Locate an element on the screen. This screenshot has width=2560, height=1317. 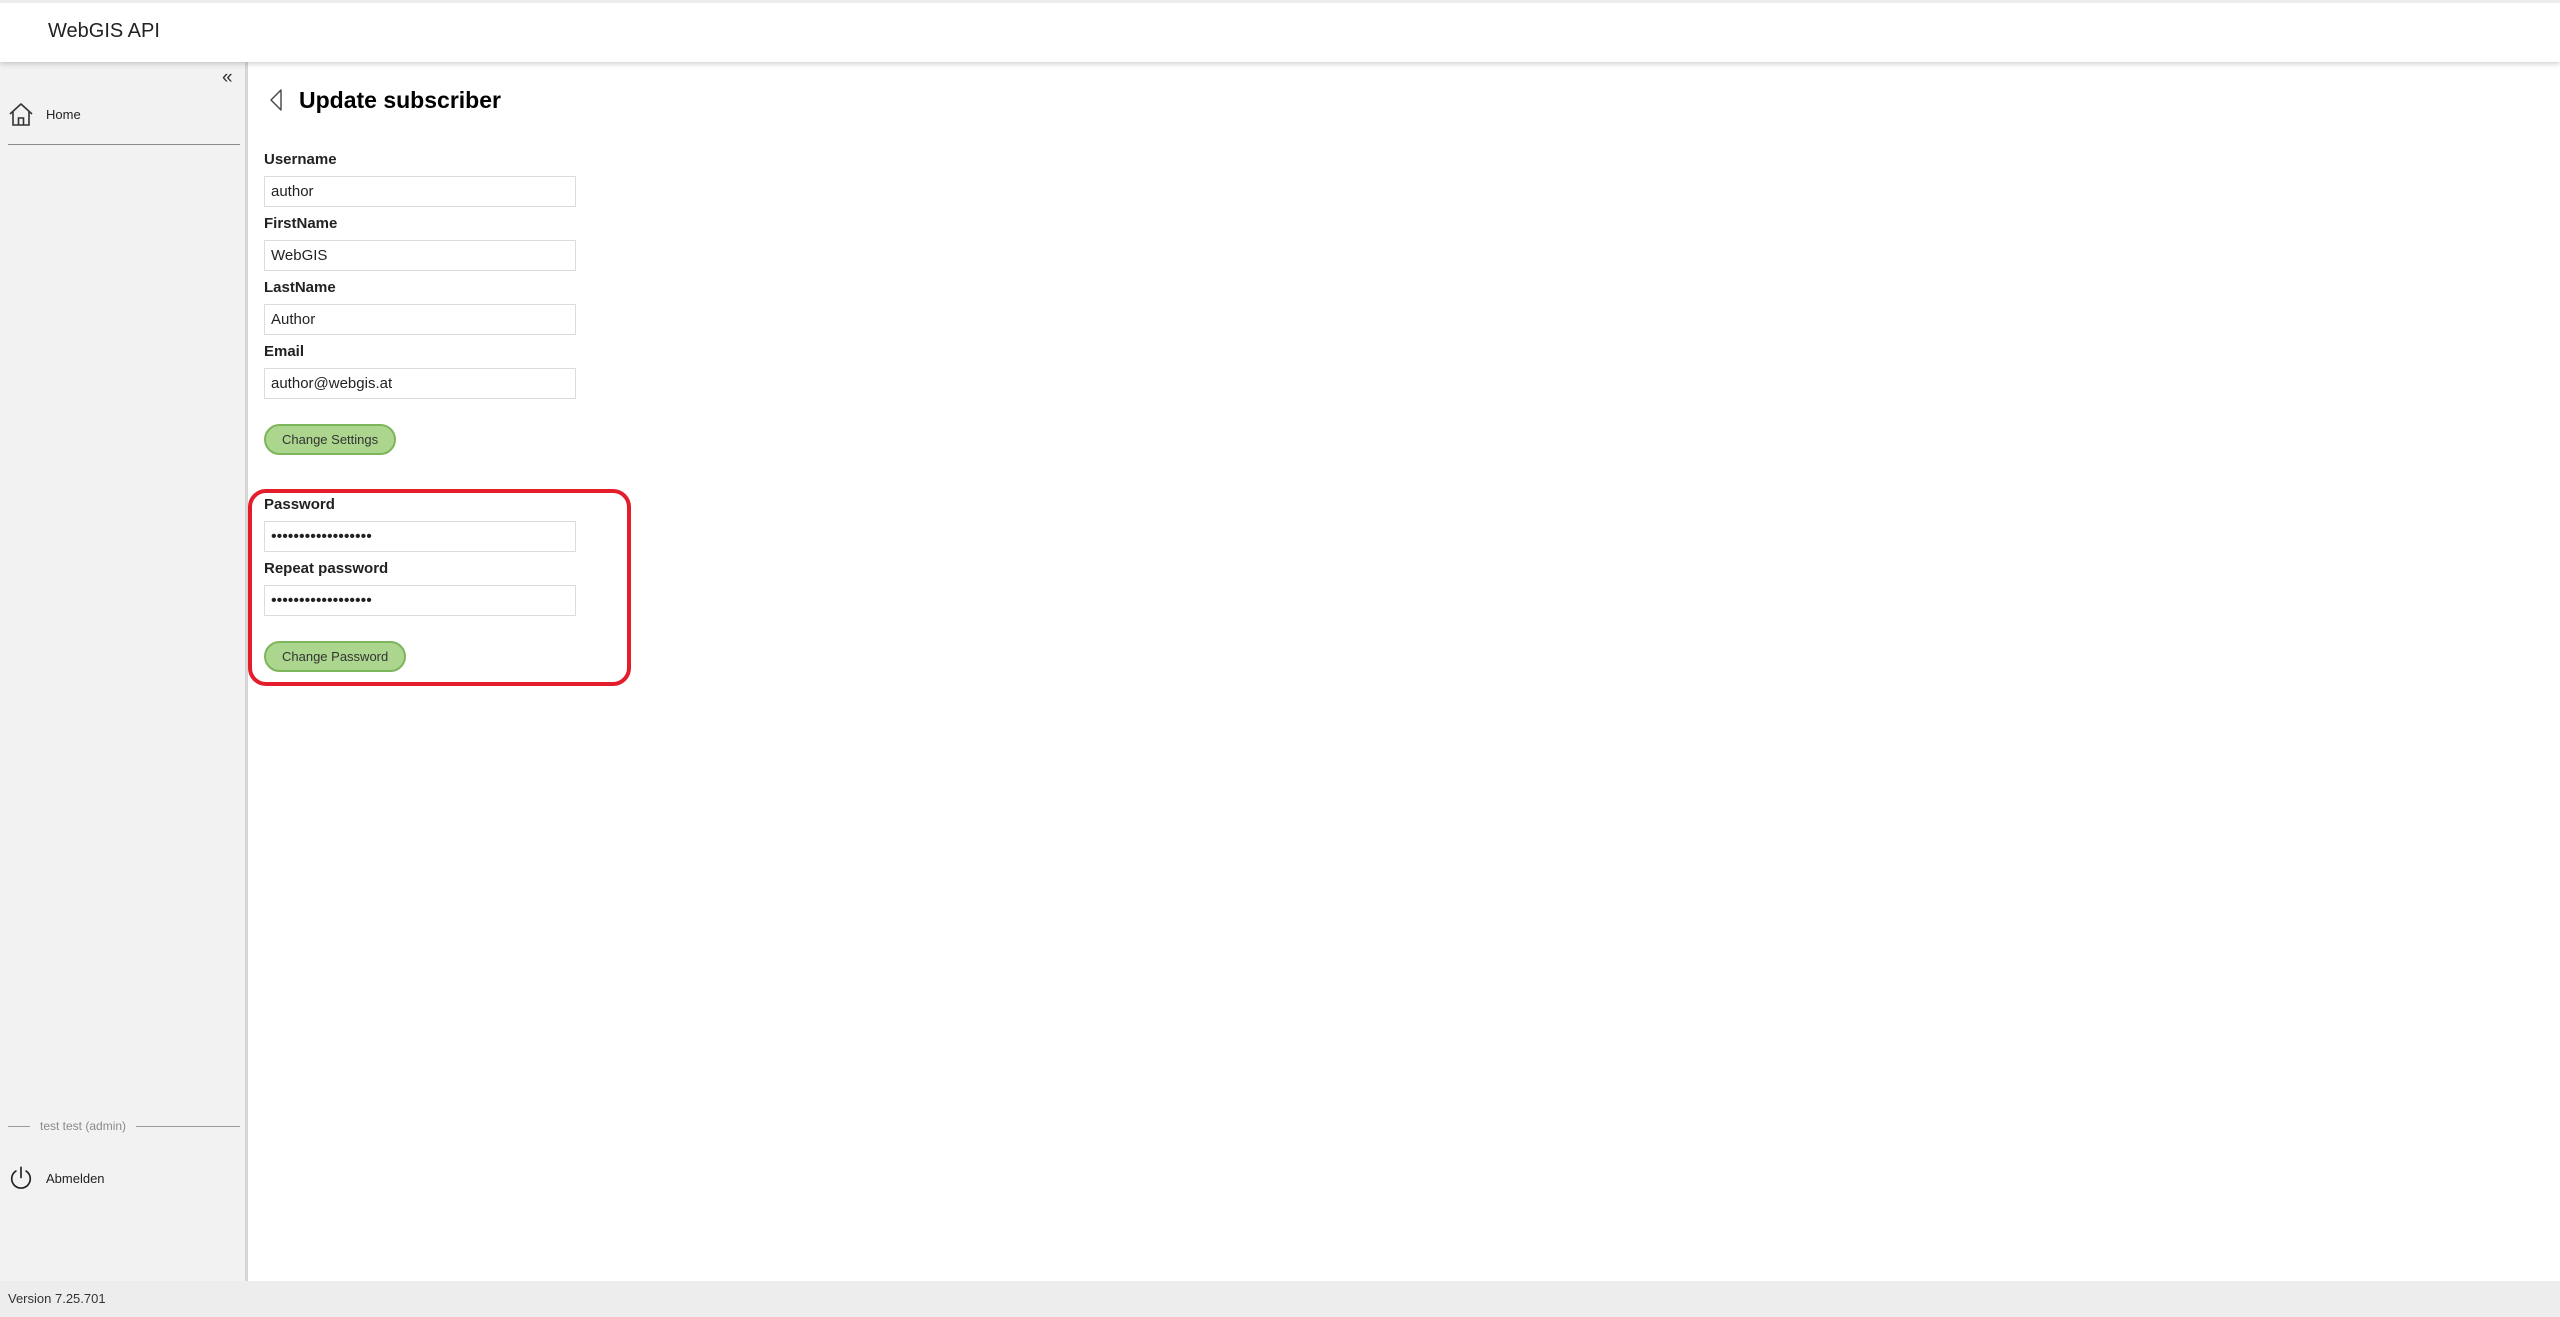
user-divider-left is located at coordinates (19, 1126).